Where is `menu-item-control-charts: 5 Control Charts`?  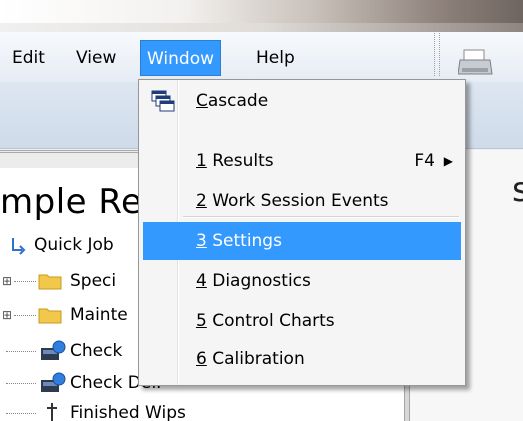 menu-item-control-charts: 5 Control Charts is located at coordinates (302, 321).